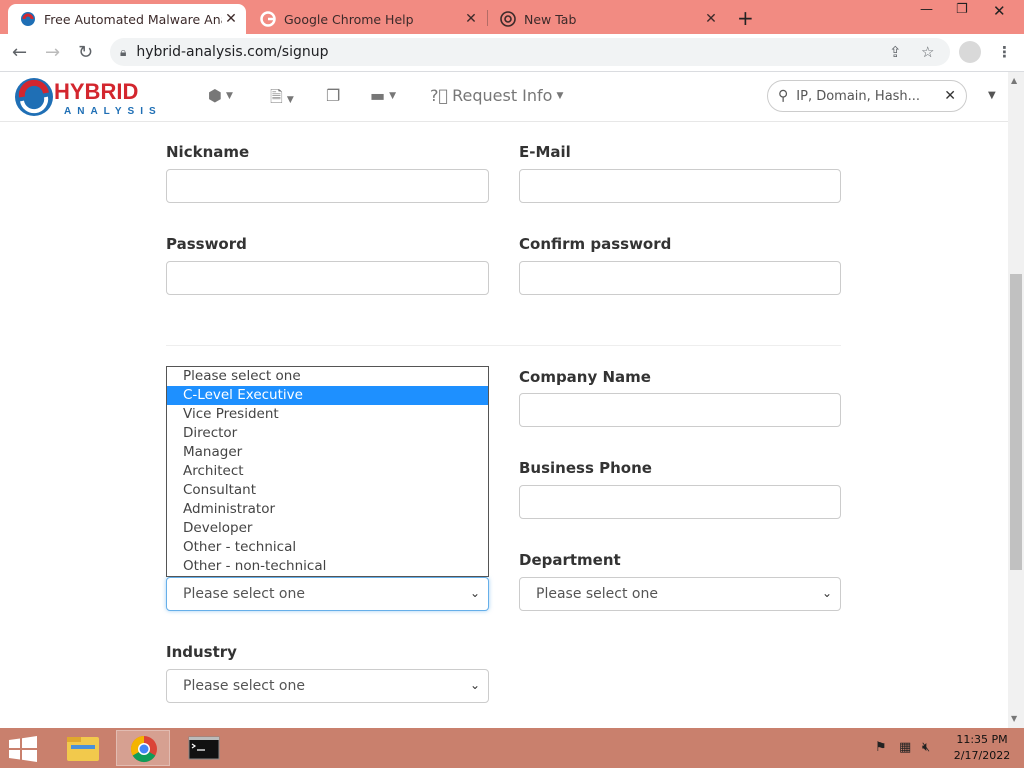  I want to click on tab-new-tab: New Tab ✕, so click(607, 19).